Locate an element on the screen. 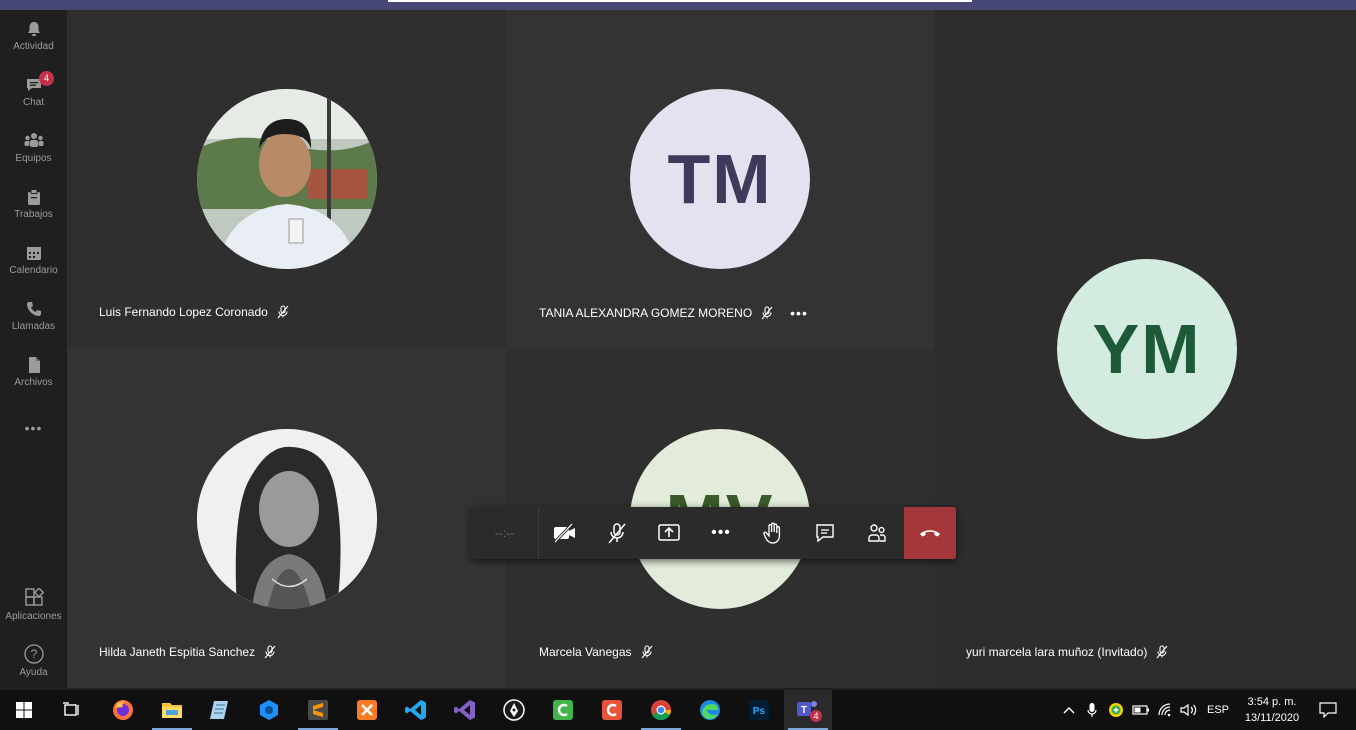 This screenshot has width=1356, height=730. show-participants-button is located at coordinates (877, 533).